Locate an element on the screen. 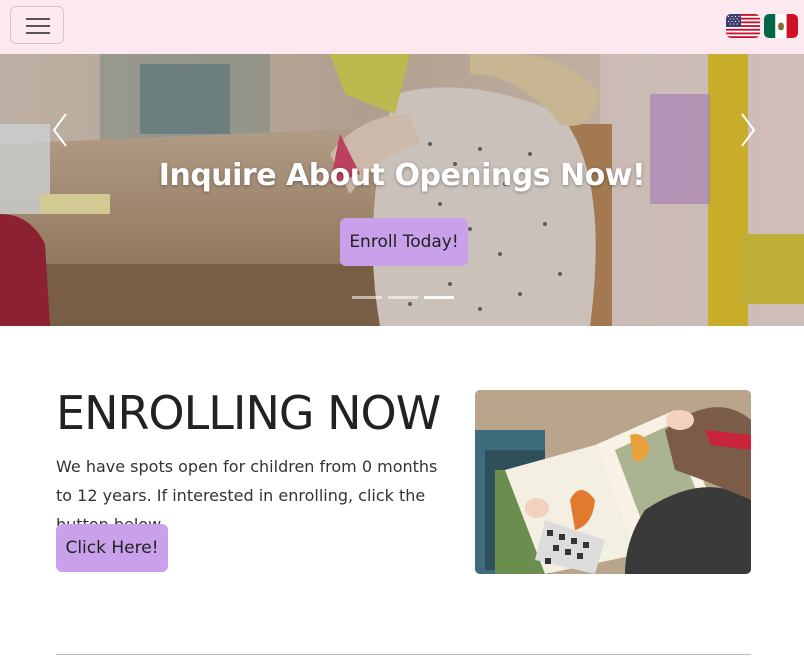 Image resolution: width=804 pixels, height=663 pixels. carousel-indicators is located at coordinates (404, 299).